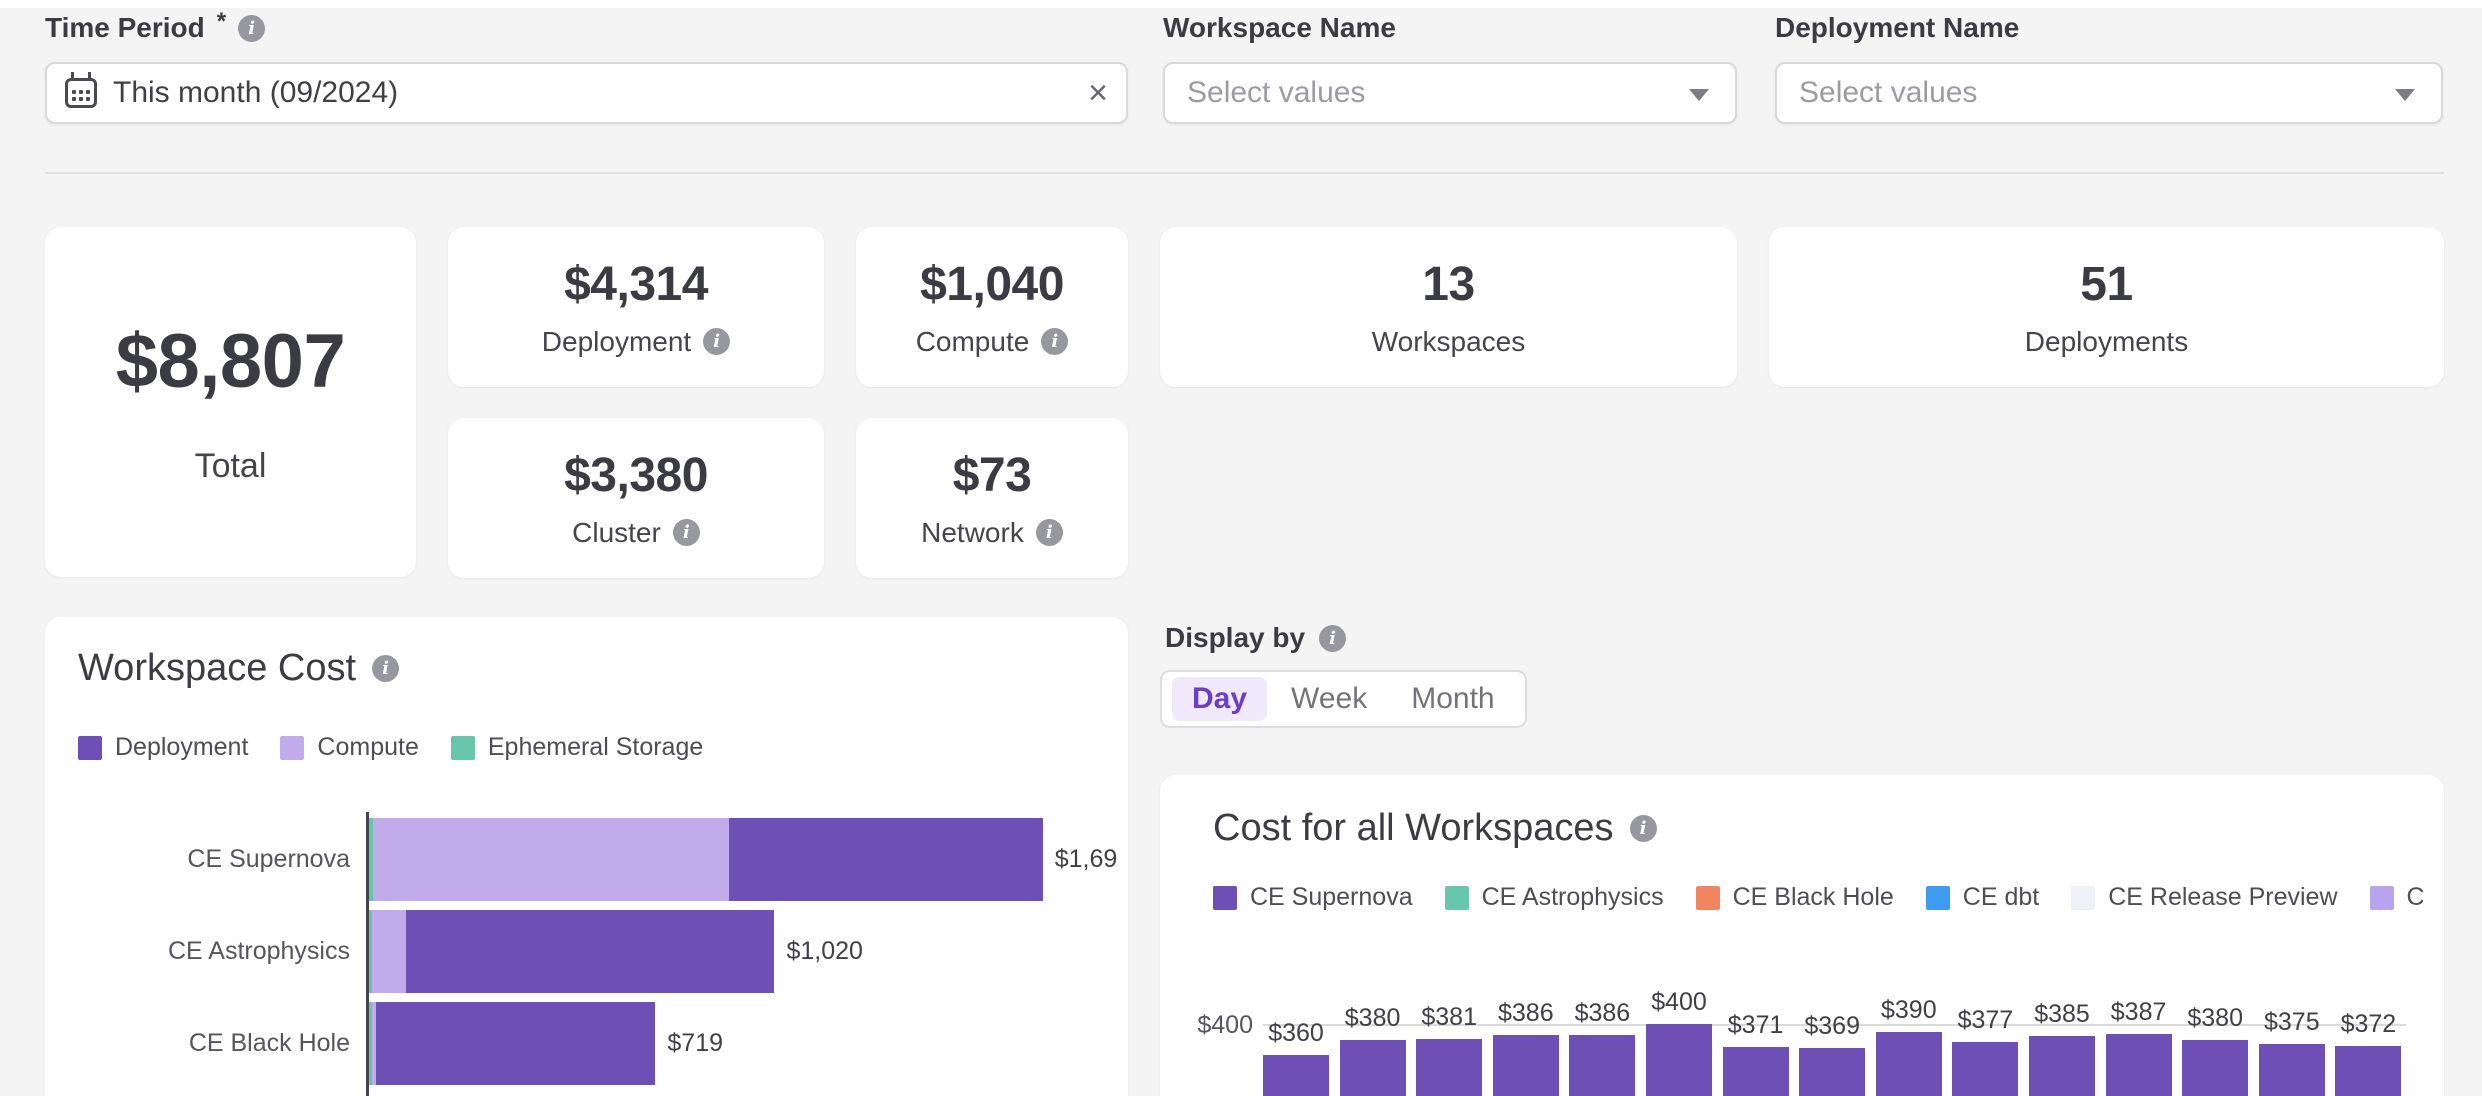 This screenshot has height=1096, width=2482. What do you see at coordinates (972, 341) in the screenshot?
I see `compute-cost-label: Compute` at bounding box center [972, 341].